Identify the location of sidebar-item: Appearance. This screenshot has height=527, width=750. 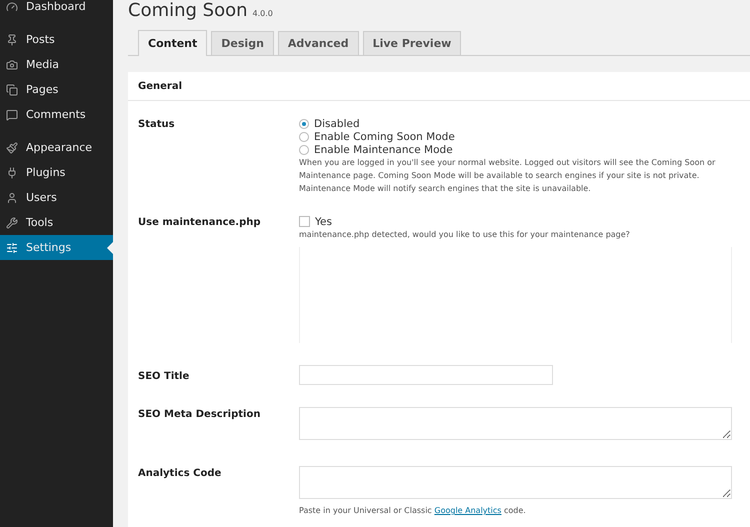
(56, 147).